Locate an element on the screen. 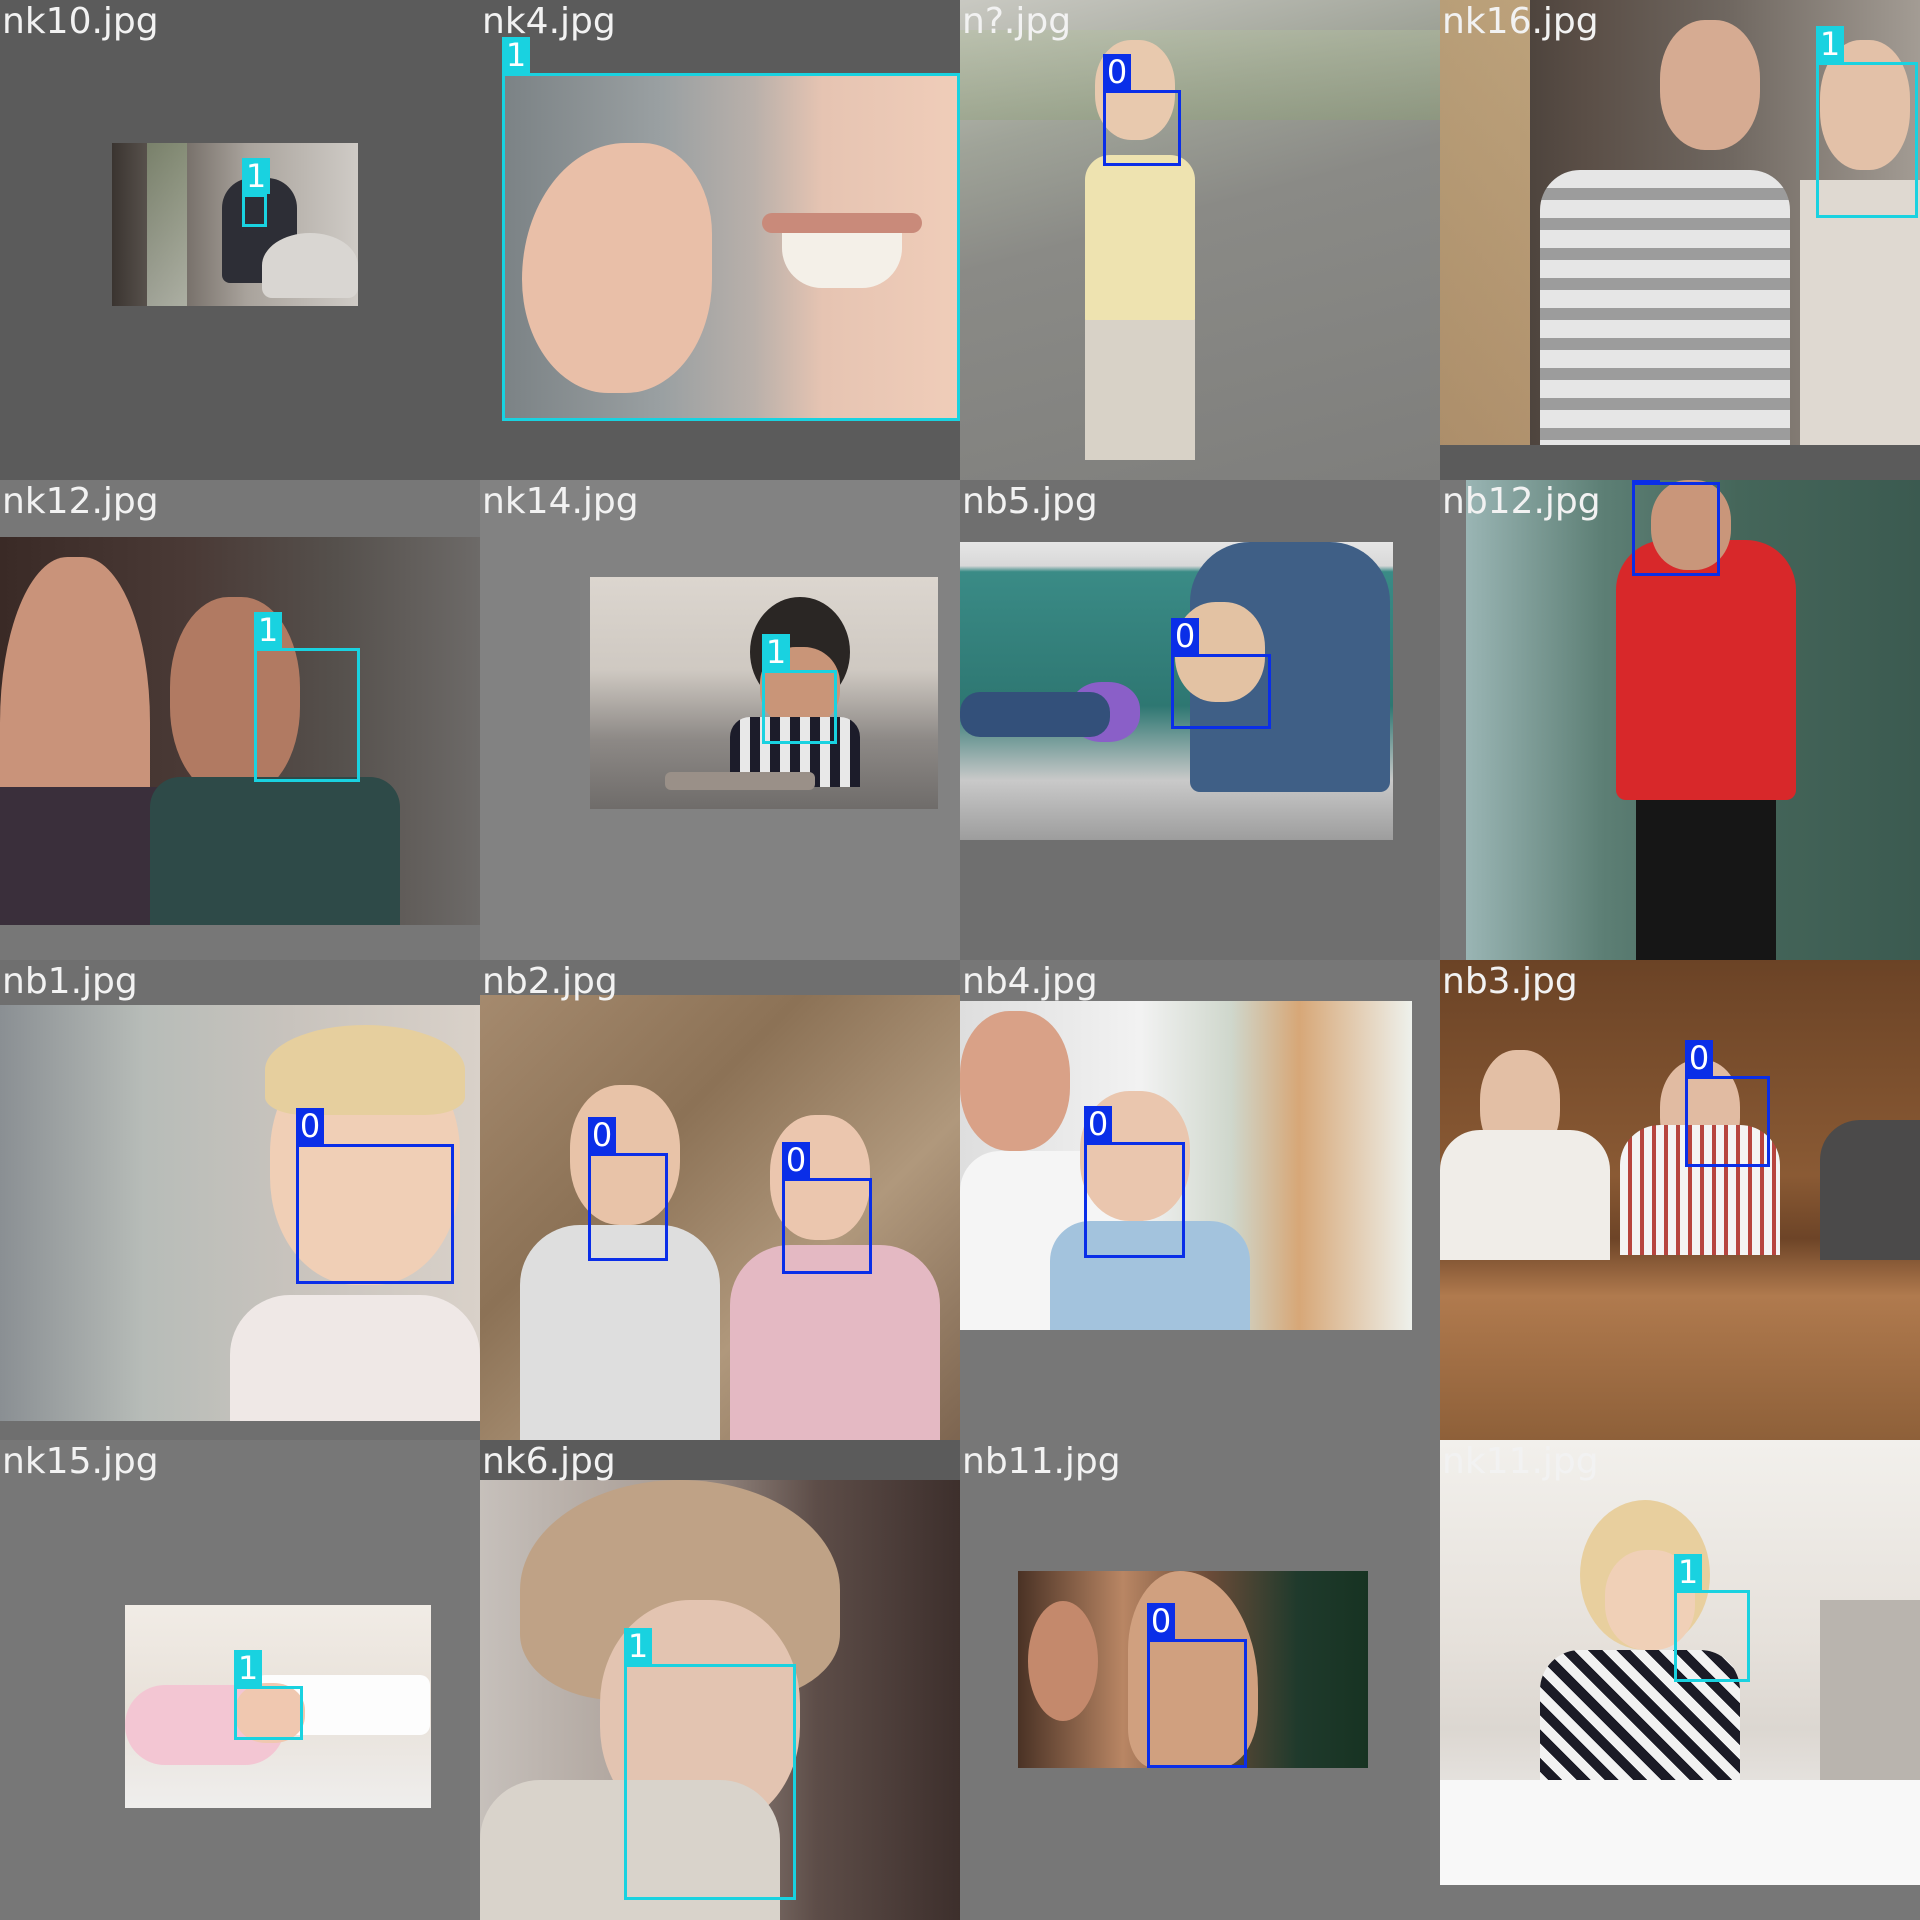  filename-label: nb11.jpg is located at coordinates (1041, 1461).